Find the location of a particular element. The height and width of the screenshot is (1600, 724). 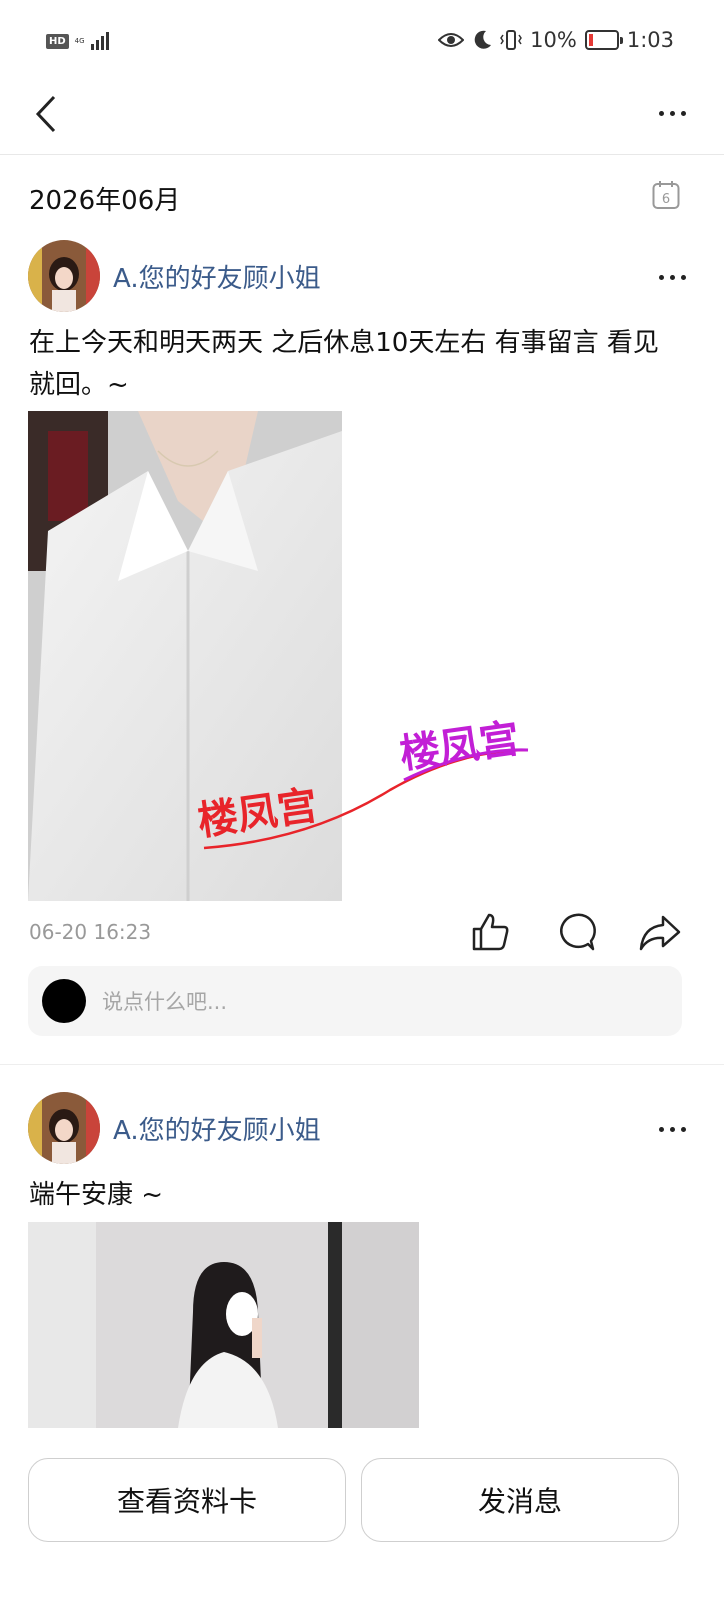

month-header: 2026年06月 is located at coordinates (105, 201).